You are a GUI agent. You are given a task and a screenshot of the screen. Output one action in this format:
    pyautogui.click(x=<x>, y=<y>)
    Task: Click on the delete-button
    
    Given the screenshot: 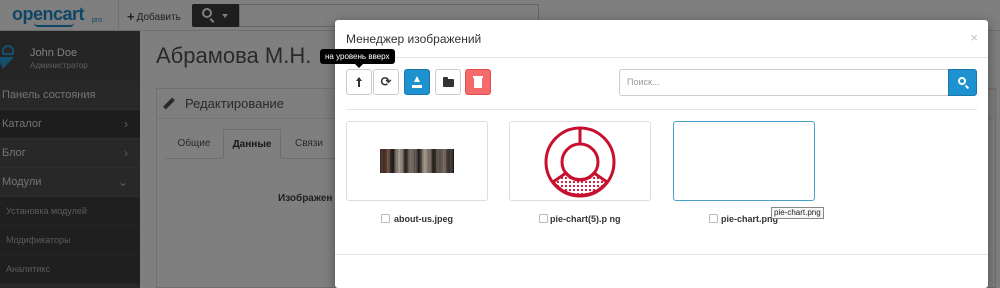 What is the action you would take?
    pyautogui.click(x=478, y=82)
    